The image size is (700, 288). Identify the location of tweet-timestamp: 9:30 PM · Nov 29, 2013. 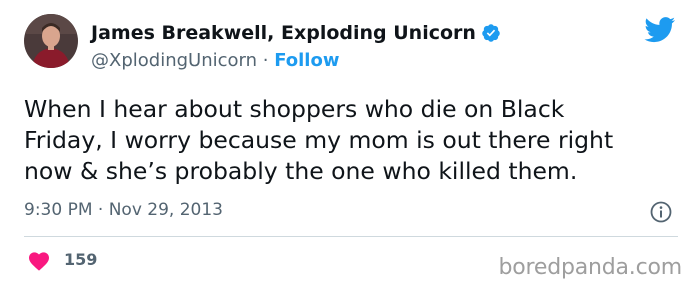
(123, 210).